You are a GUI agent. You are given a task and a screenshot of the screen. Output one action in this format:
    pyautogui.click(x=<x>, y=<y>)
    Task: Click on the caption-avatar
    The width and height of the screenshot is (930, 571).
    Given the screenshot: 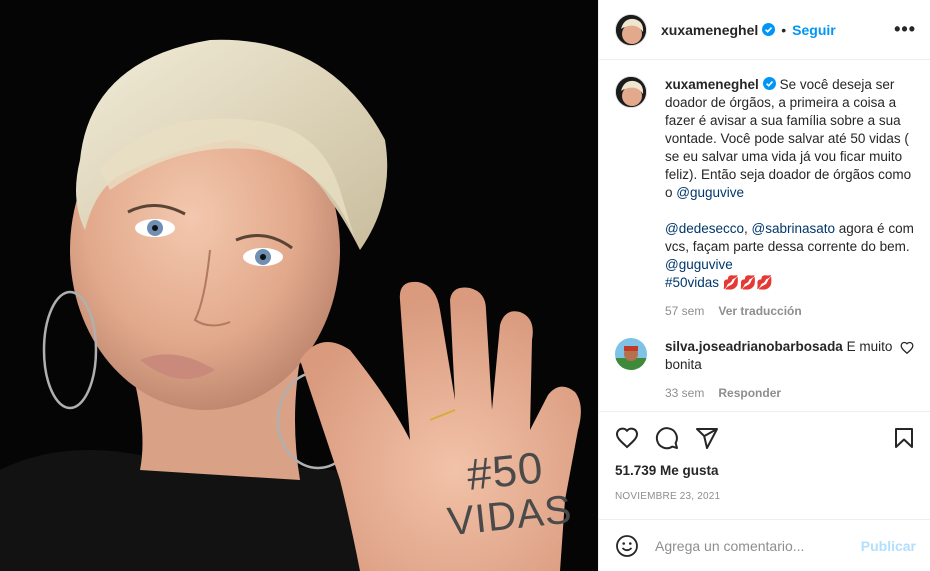 What is the action you would take?
    pyautogui.click(x=631, y=92)
    